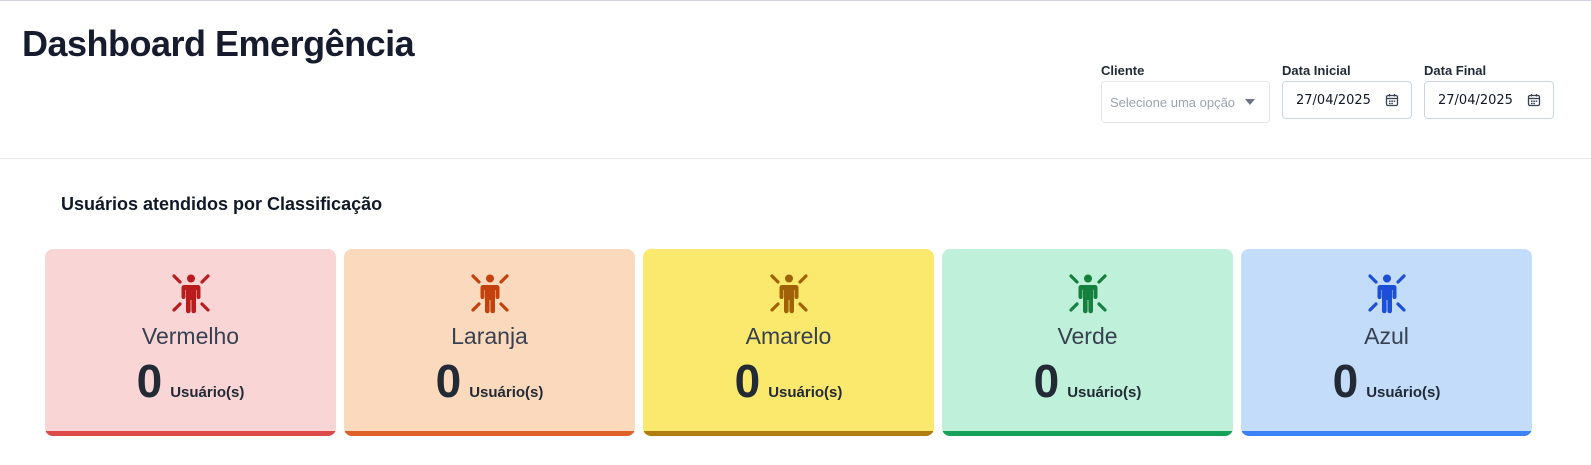 This screenshot has height=465, width=1591. Describe the element at coordinates (489, 336) in the screenshot. I see `card-label: Laranja` at that location.